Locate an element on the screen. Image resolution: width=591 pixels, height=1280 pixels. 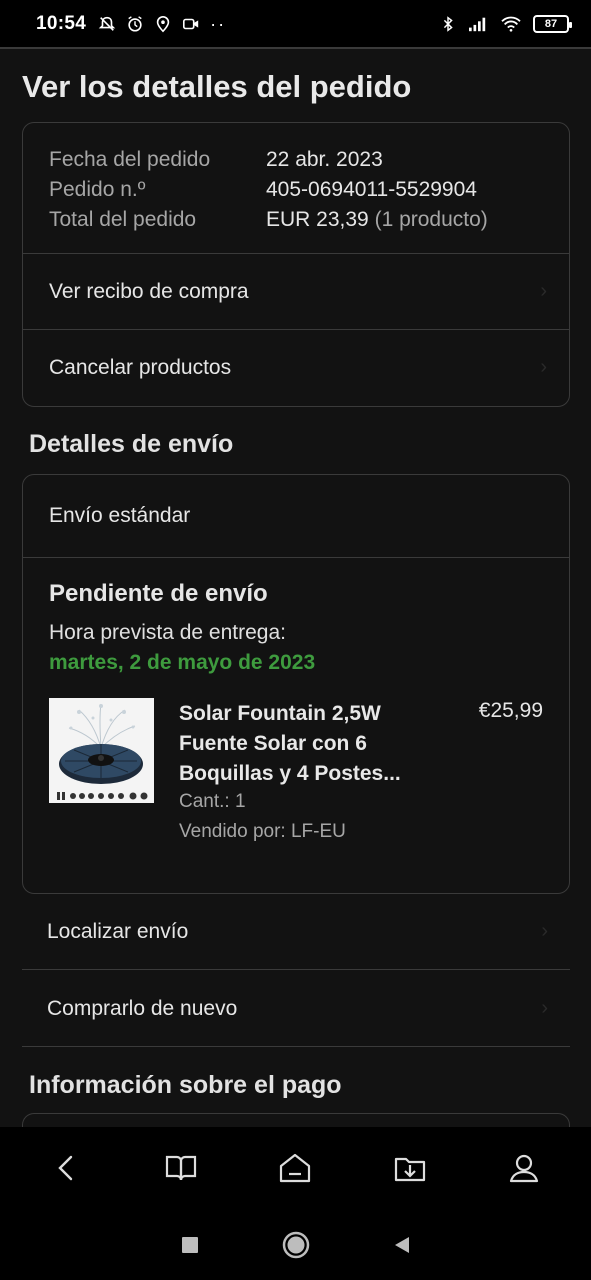
status-left-icons: ·· is located at coordinates (162, 24).